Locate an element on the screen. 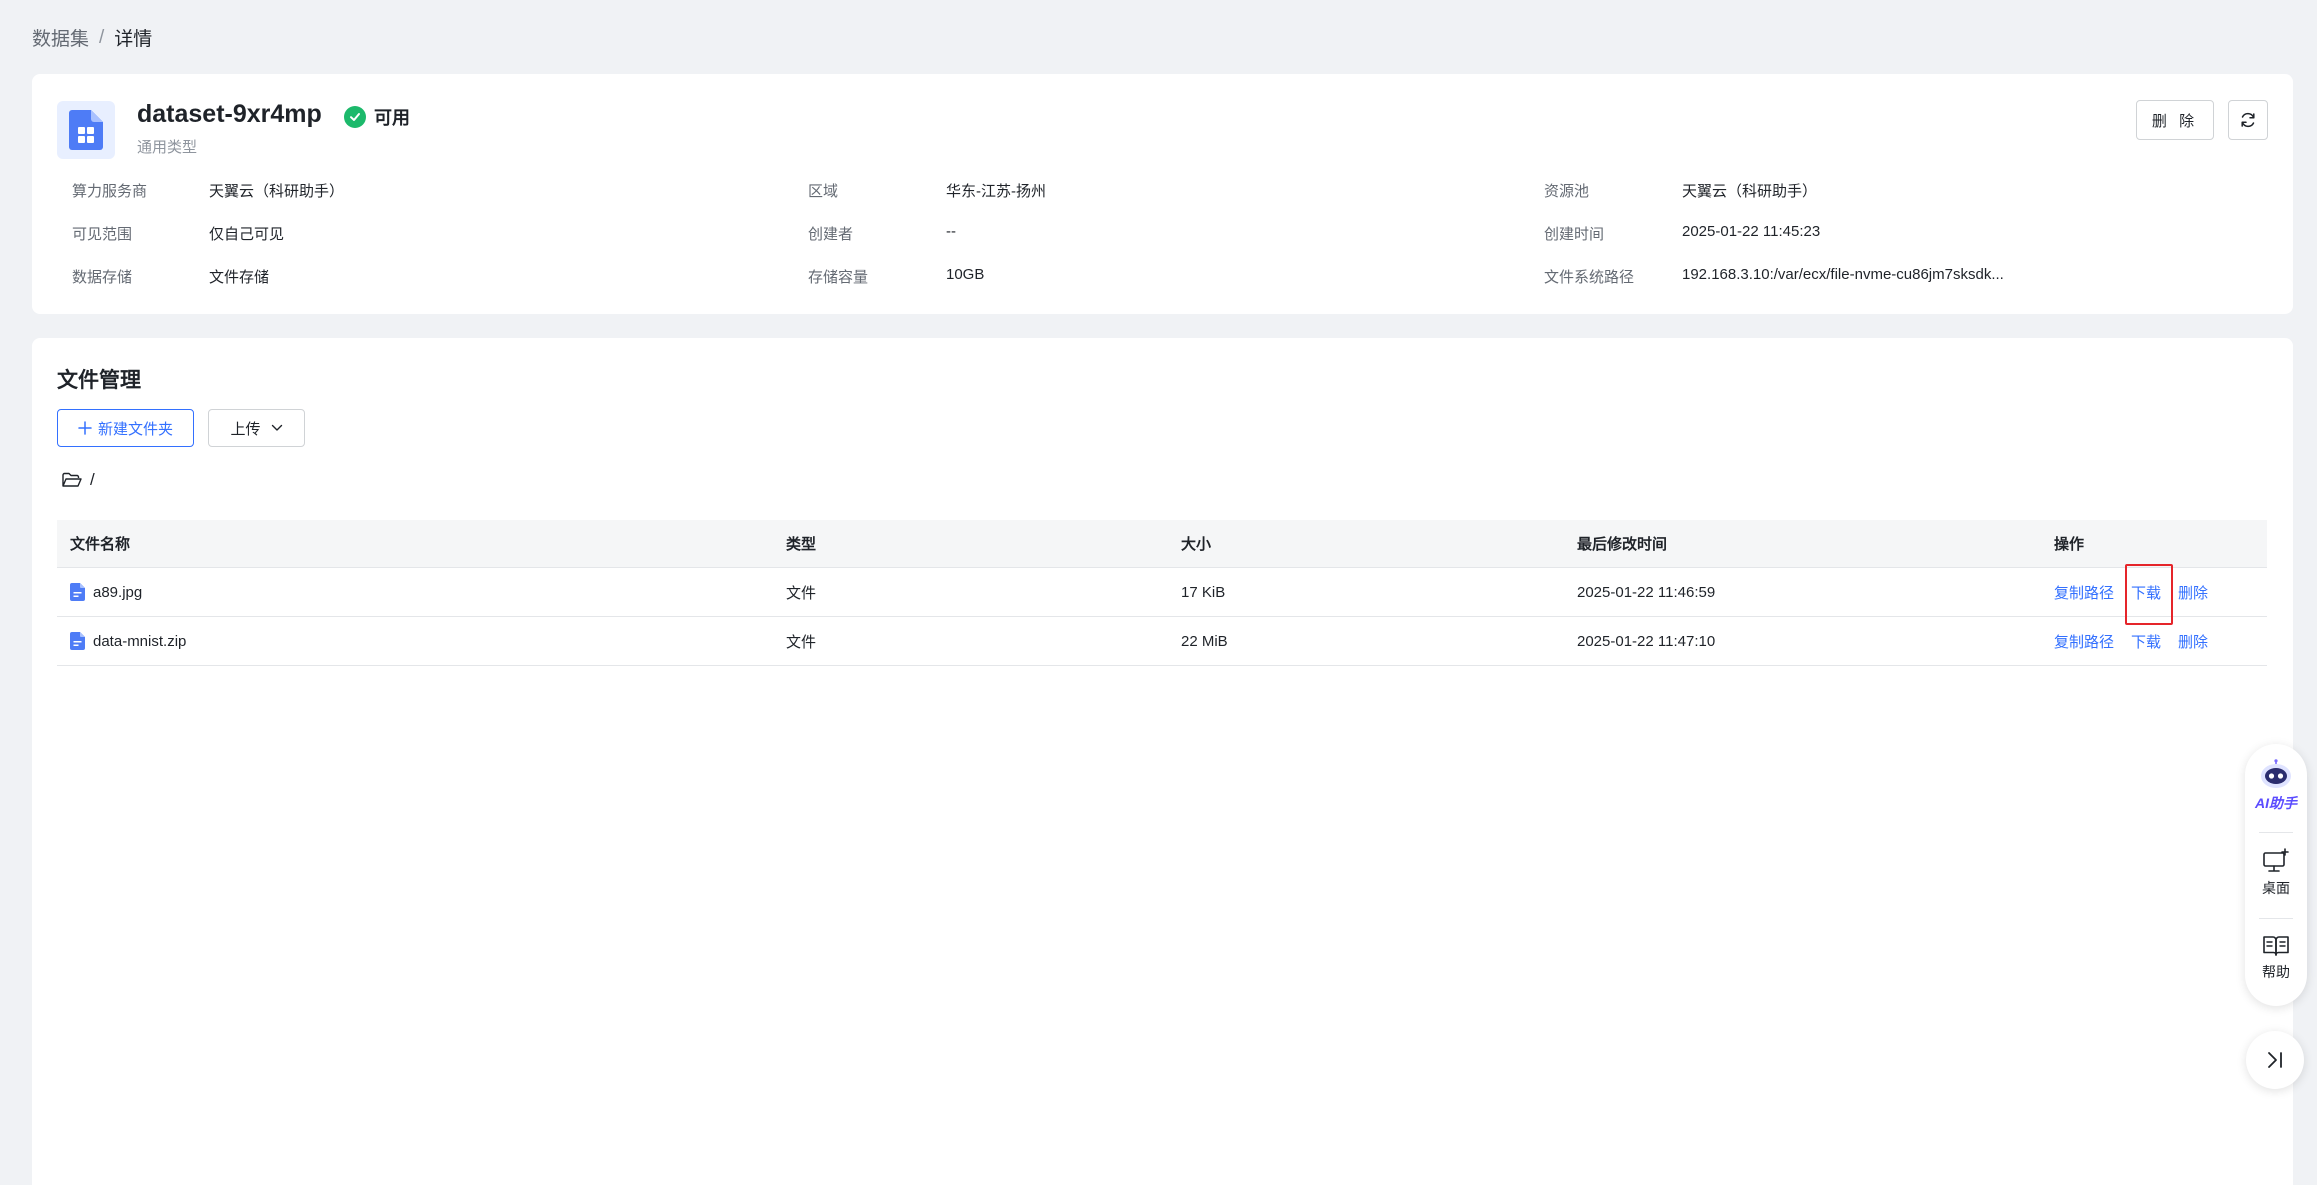 Image resolution: width=2317 pixels, height=1185 pixels. upload-dropdown-button: 上传 is located at coordinates (256, 428).